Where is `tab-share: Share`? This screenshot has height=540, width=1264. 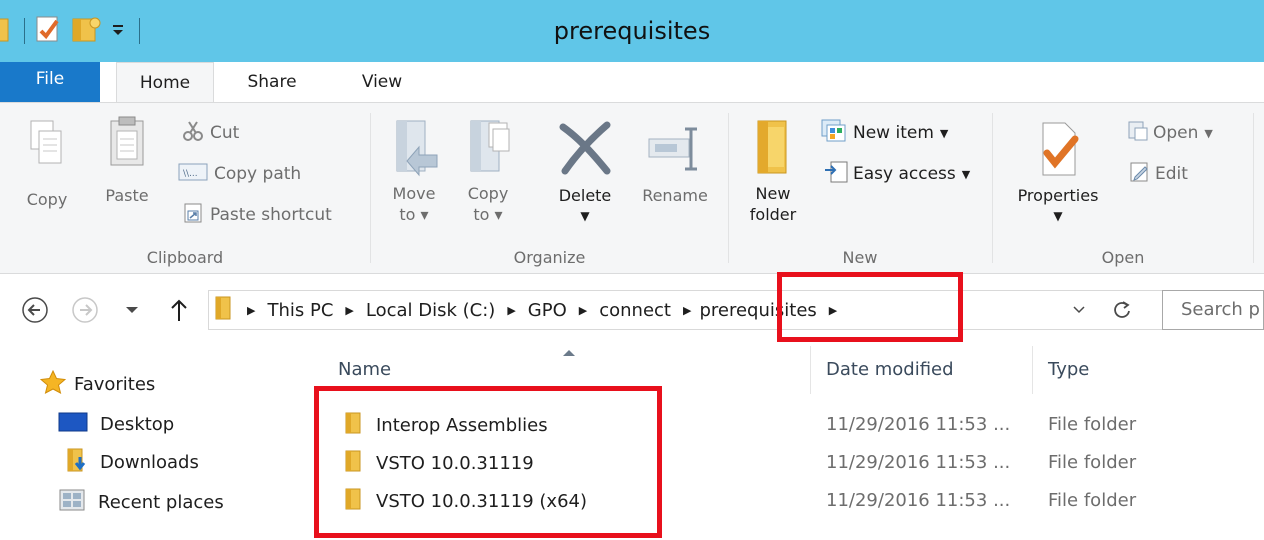 tab-share: Share is located at coordinates (272, 82).